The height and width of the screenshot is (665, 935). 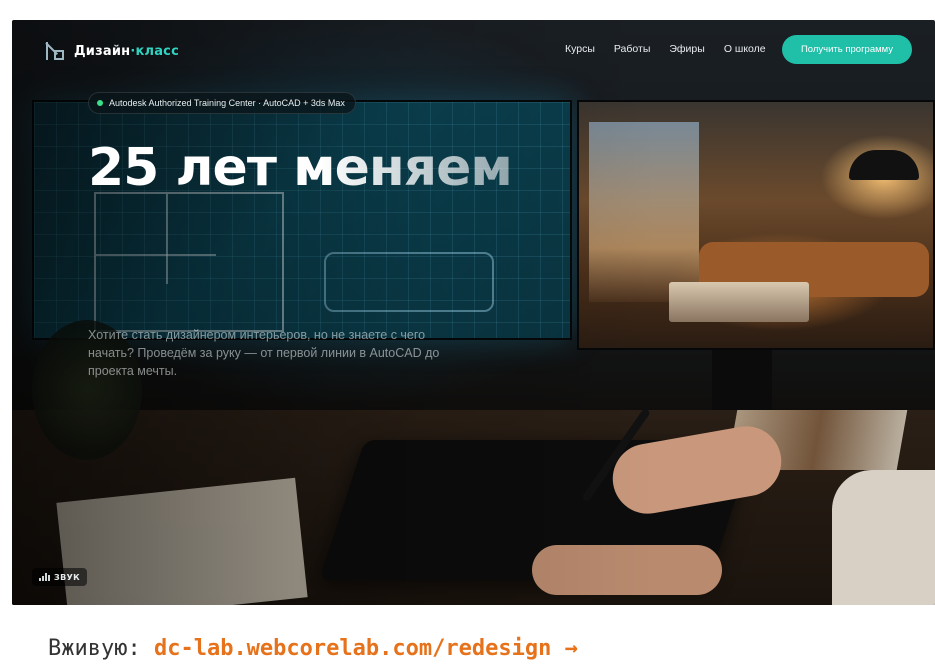 I want to click on get-program-button: Получить программу, so click(x=847, y=49).